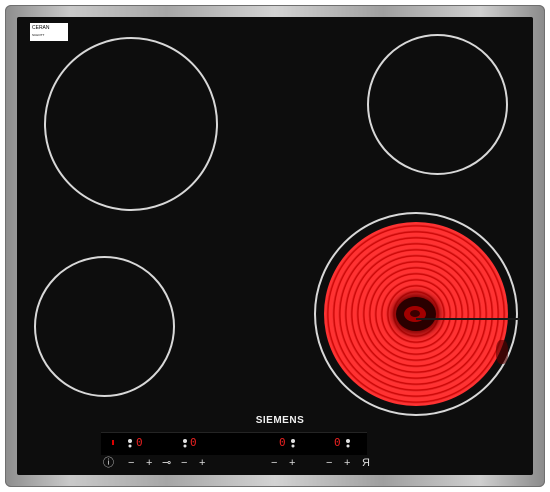 The height and width of the screenshot is (492, 550). I want to click on lock-icon: ⊸, so click(166, 463).